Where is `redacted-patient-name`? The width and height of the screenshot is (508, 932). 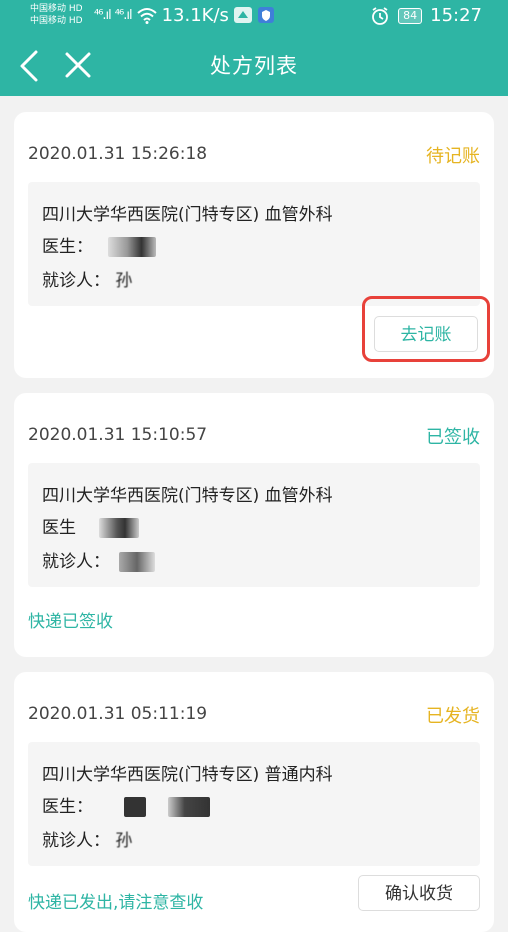
redacted-patient-name is located at coordinates (137, 562).